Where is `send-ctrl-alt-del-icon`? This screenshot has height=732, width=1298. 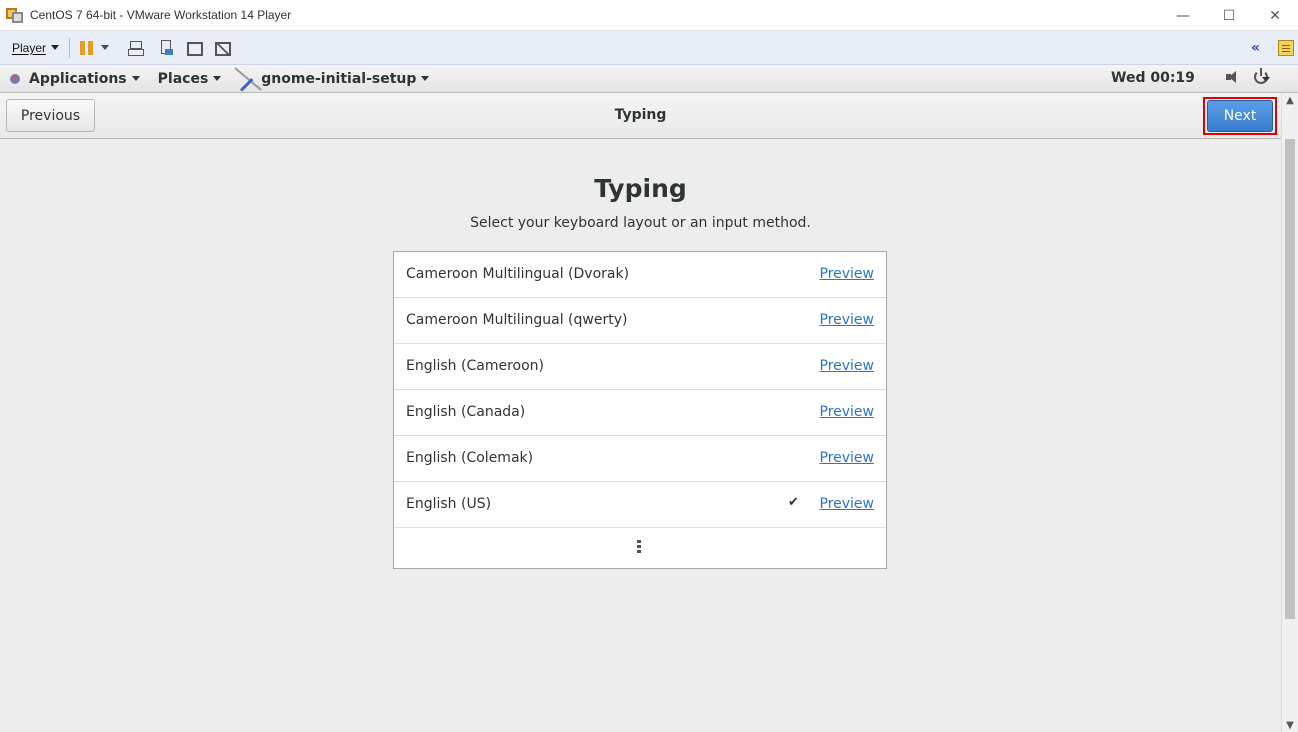 send-ctrl-alt-del-icon is located at coordinates (136, 48).